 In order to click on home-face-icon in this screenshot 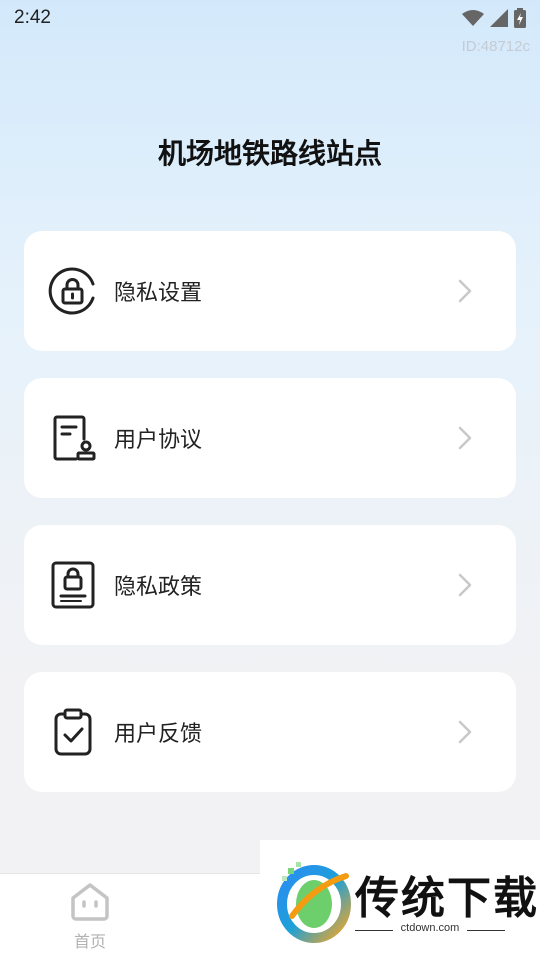, I will do `click(90, 902)`.